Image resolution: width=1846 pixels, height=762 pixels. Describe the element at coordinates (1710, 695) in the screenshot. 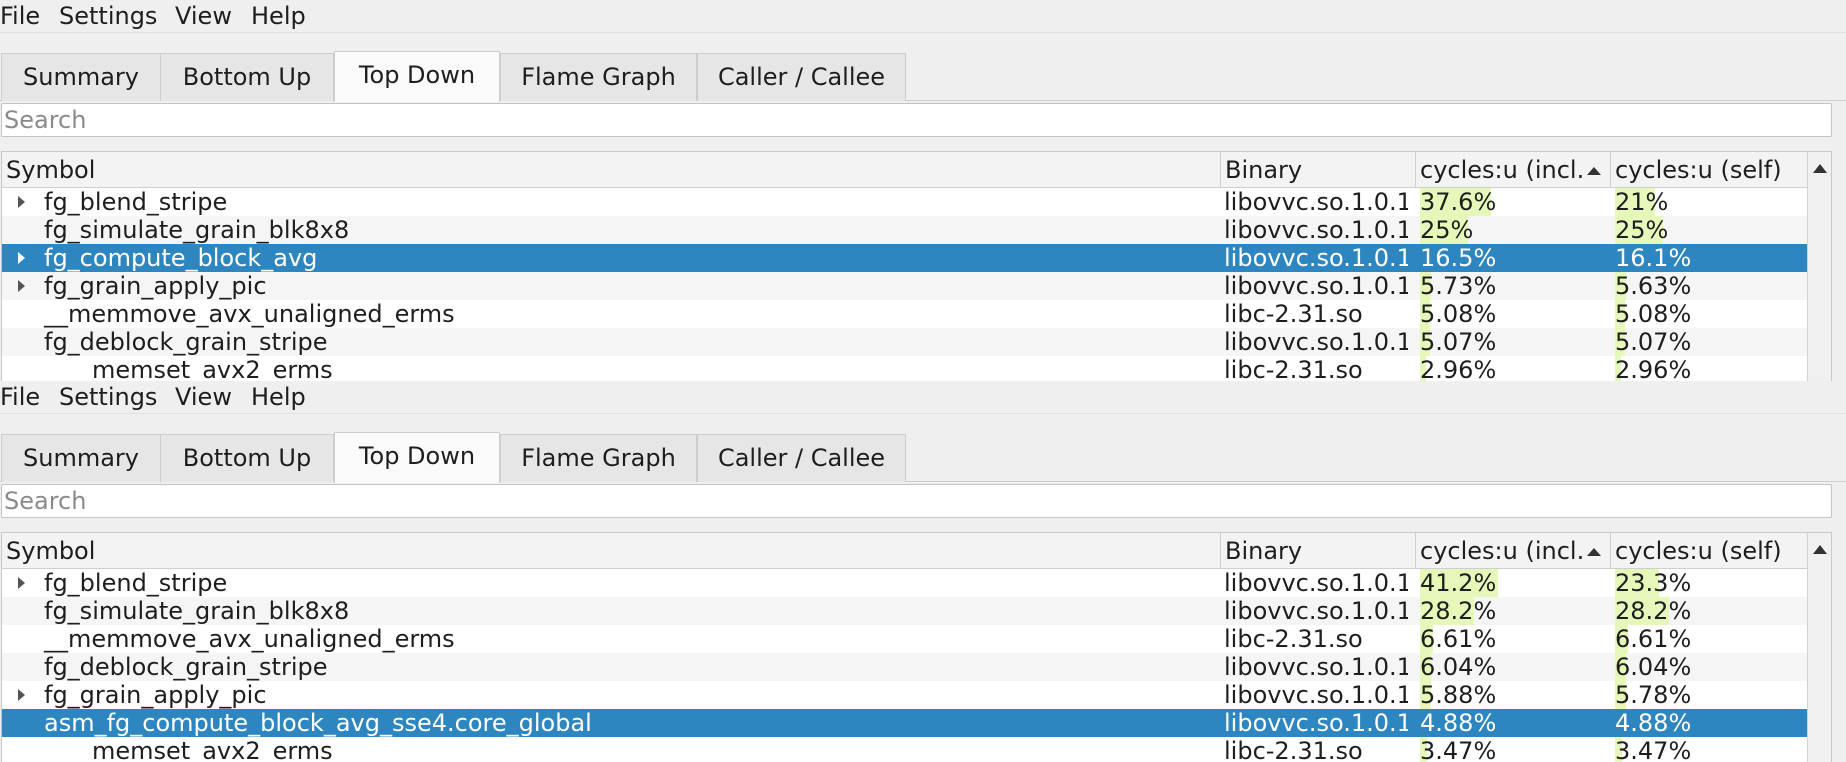

I see `cycles-self-cell: 5.78%` at that location.